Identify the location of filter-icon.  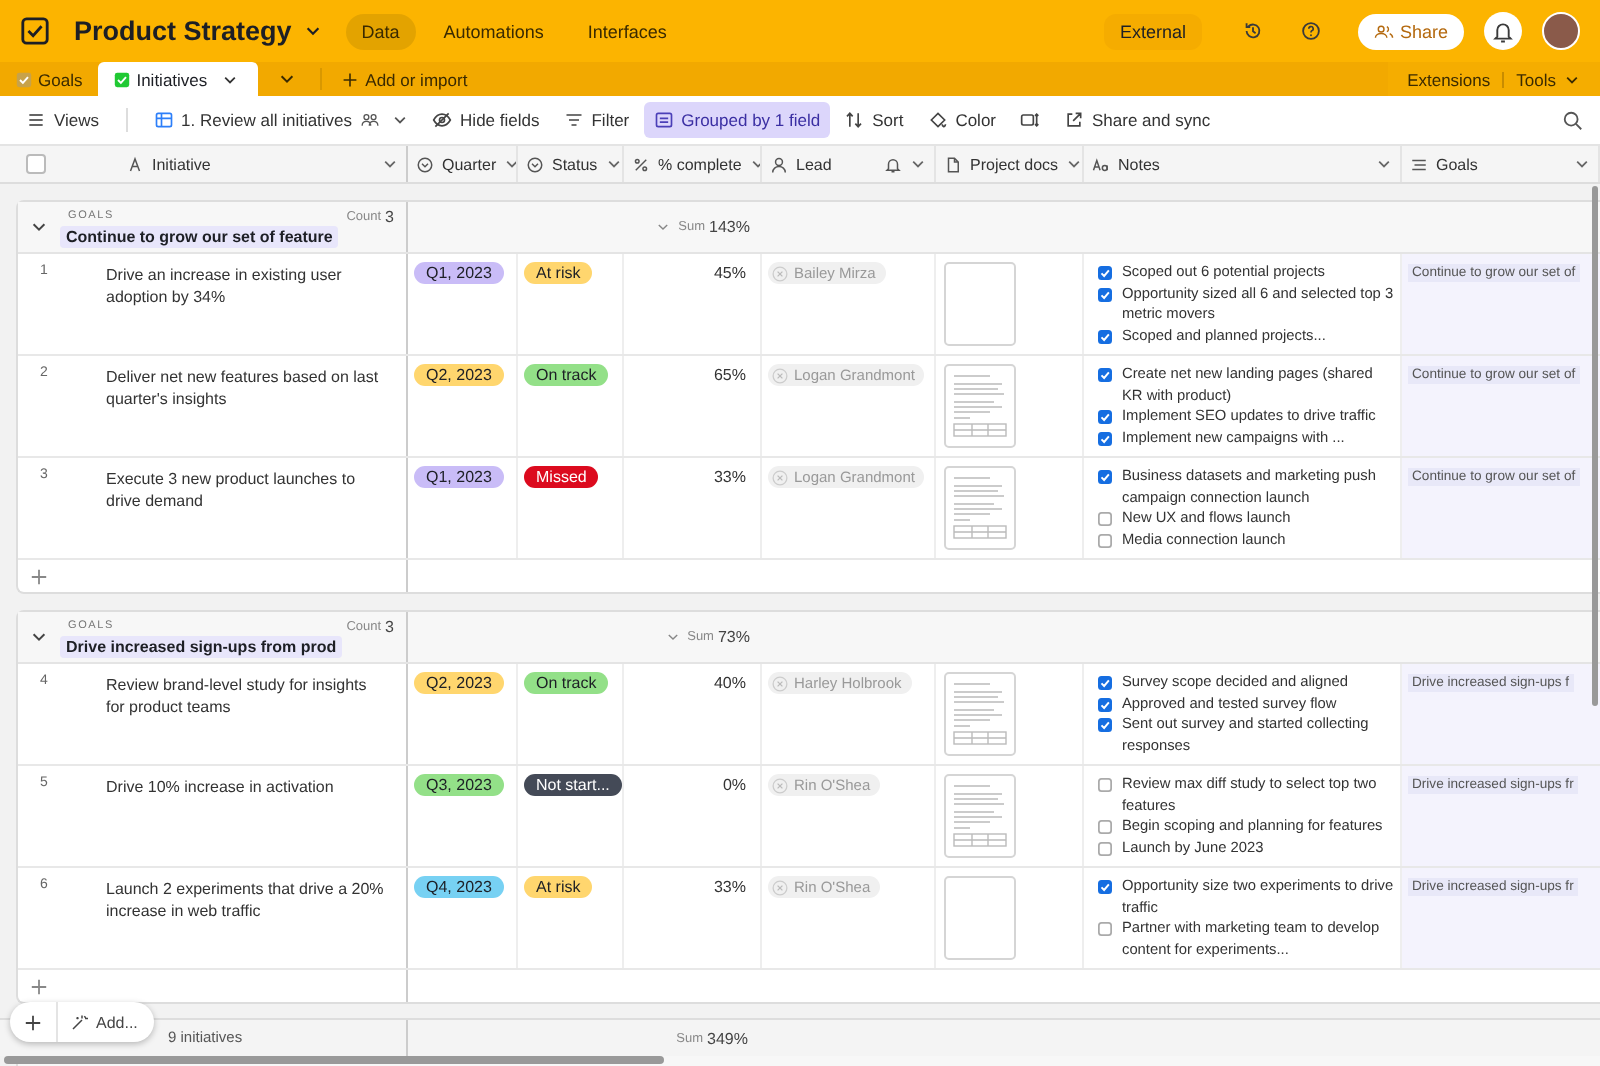
(573, 120).